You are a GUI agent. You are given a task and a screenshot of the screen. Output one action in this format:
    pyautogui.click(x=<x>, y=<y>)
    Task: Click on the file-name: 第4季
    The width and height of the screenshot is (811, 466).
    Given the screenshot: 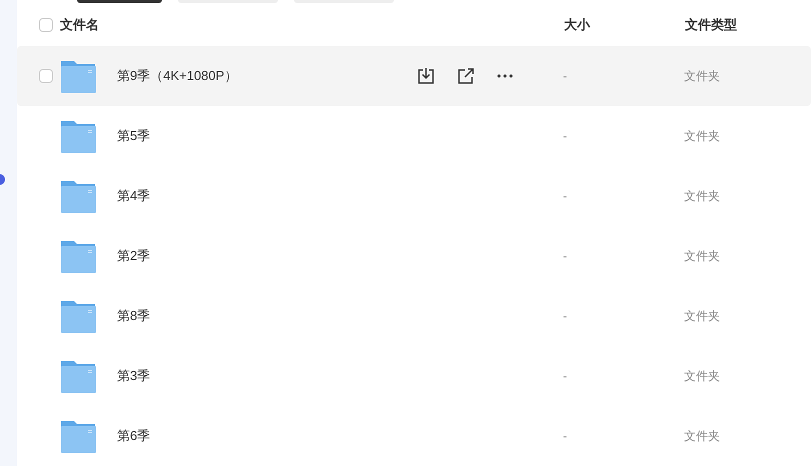 What is the action you would take?
    pyautogui.click(x=267, y=196)
    